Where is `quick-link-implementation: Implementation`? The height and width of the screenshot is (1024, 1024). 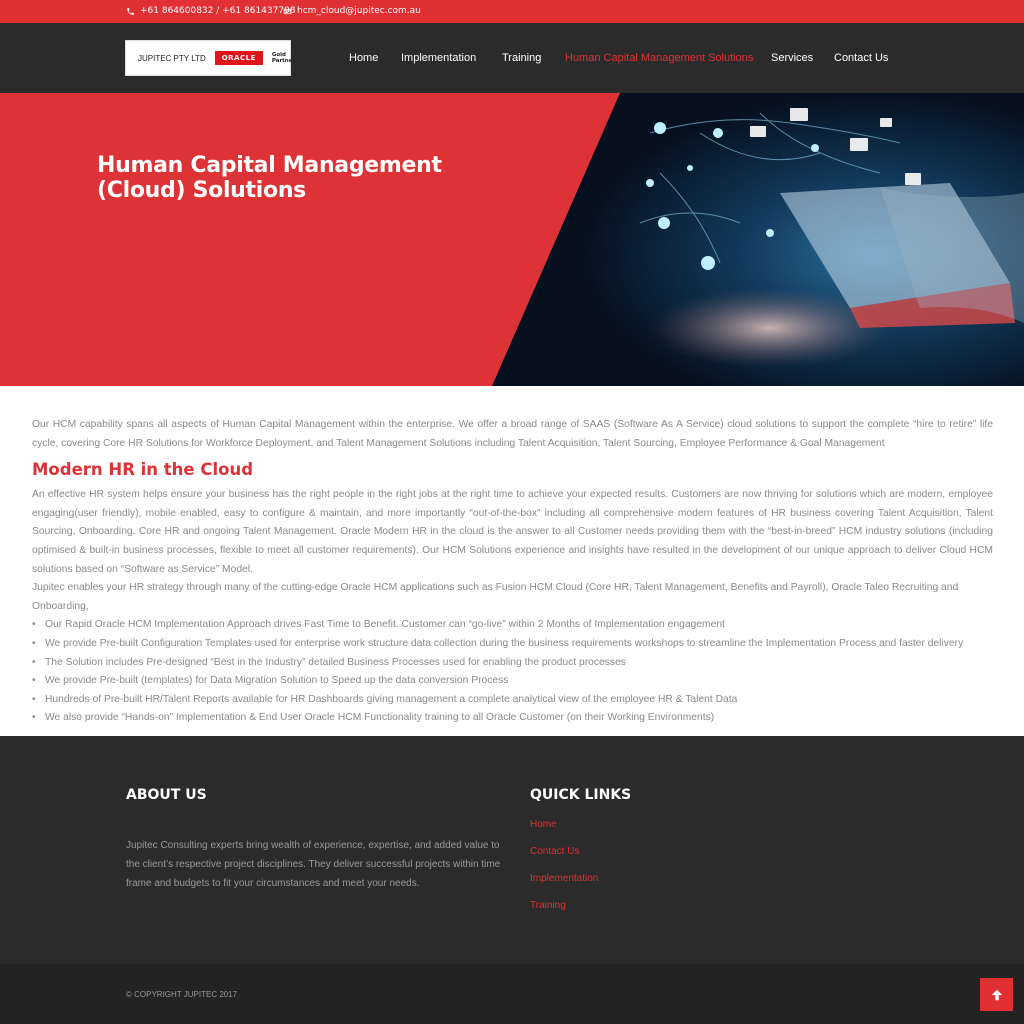 quick-link-implementation: Implementation is located at coordinates (564, 878).